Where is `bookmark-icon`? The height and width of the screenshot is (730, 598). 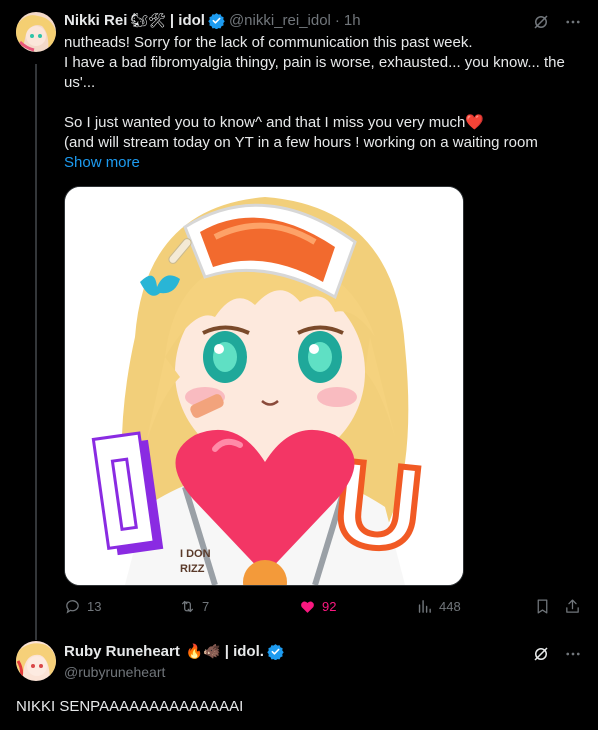 bookmark-icon is located at coordinates (542, 606).